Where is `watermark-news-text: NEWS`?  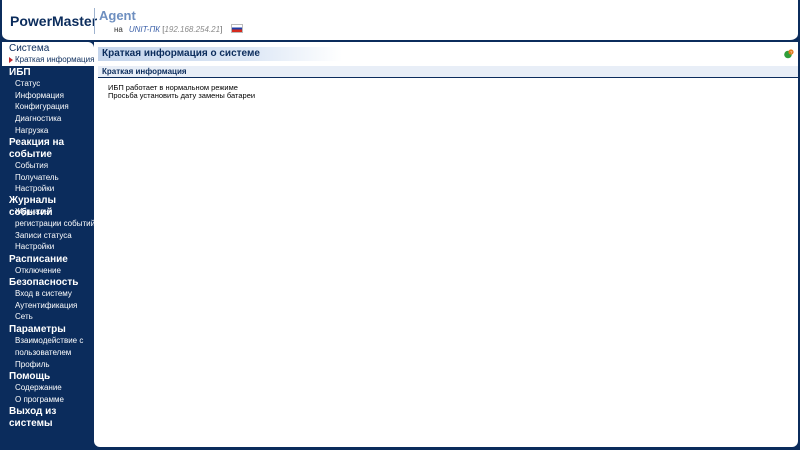
watermark-news-text: NEWS is located at coordinates (733, 382).